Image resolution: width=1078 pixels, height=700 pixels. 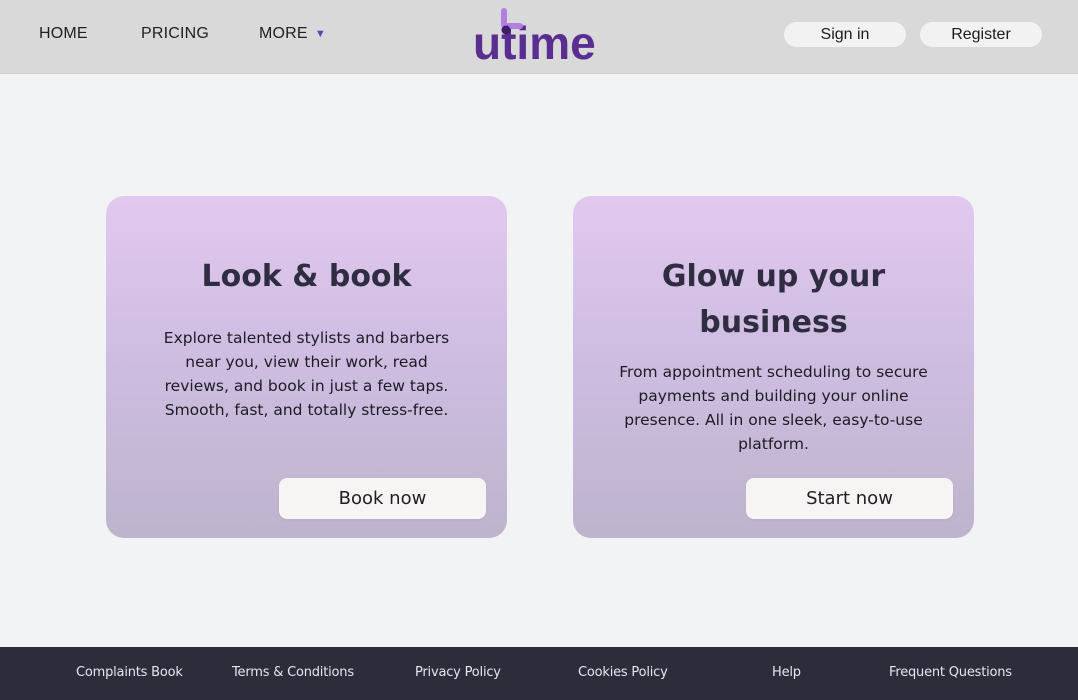 I want to click on book-now-button: Book now, so click(x=382, y=498).